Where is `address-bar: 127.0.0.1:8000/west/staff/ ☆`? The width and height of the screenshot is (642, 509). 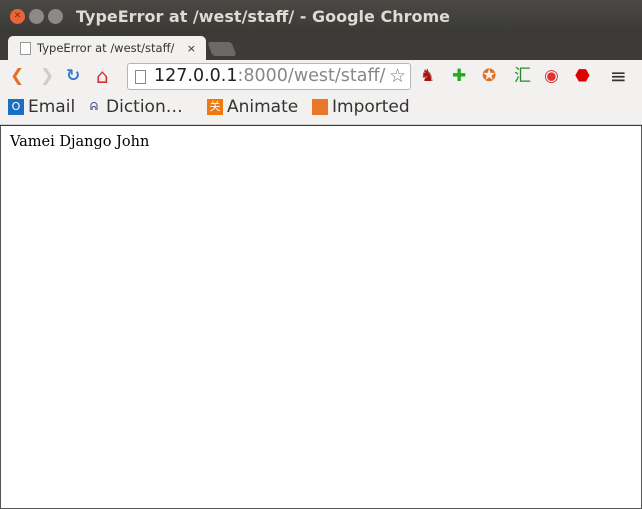
address-bar: 127.0.0.1:8000/west/staff/ ☆ is located at coordinates (269, 76).